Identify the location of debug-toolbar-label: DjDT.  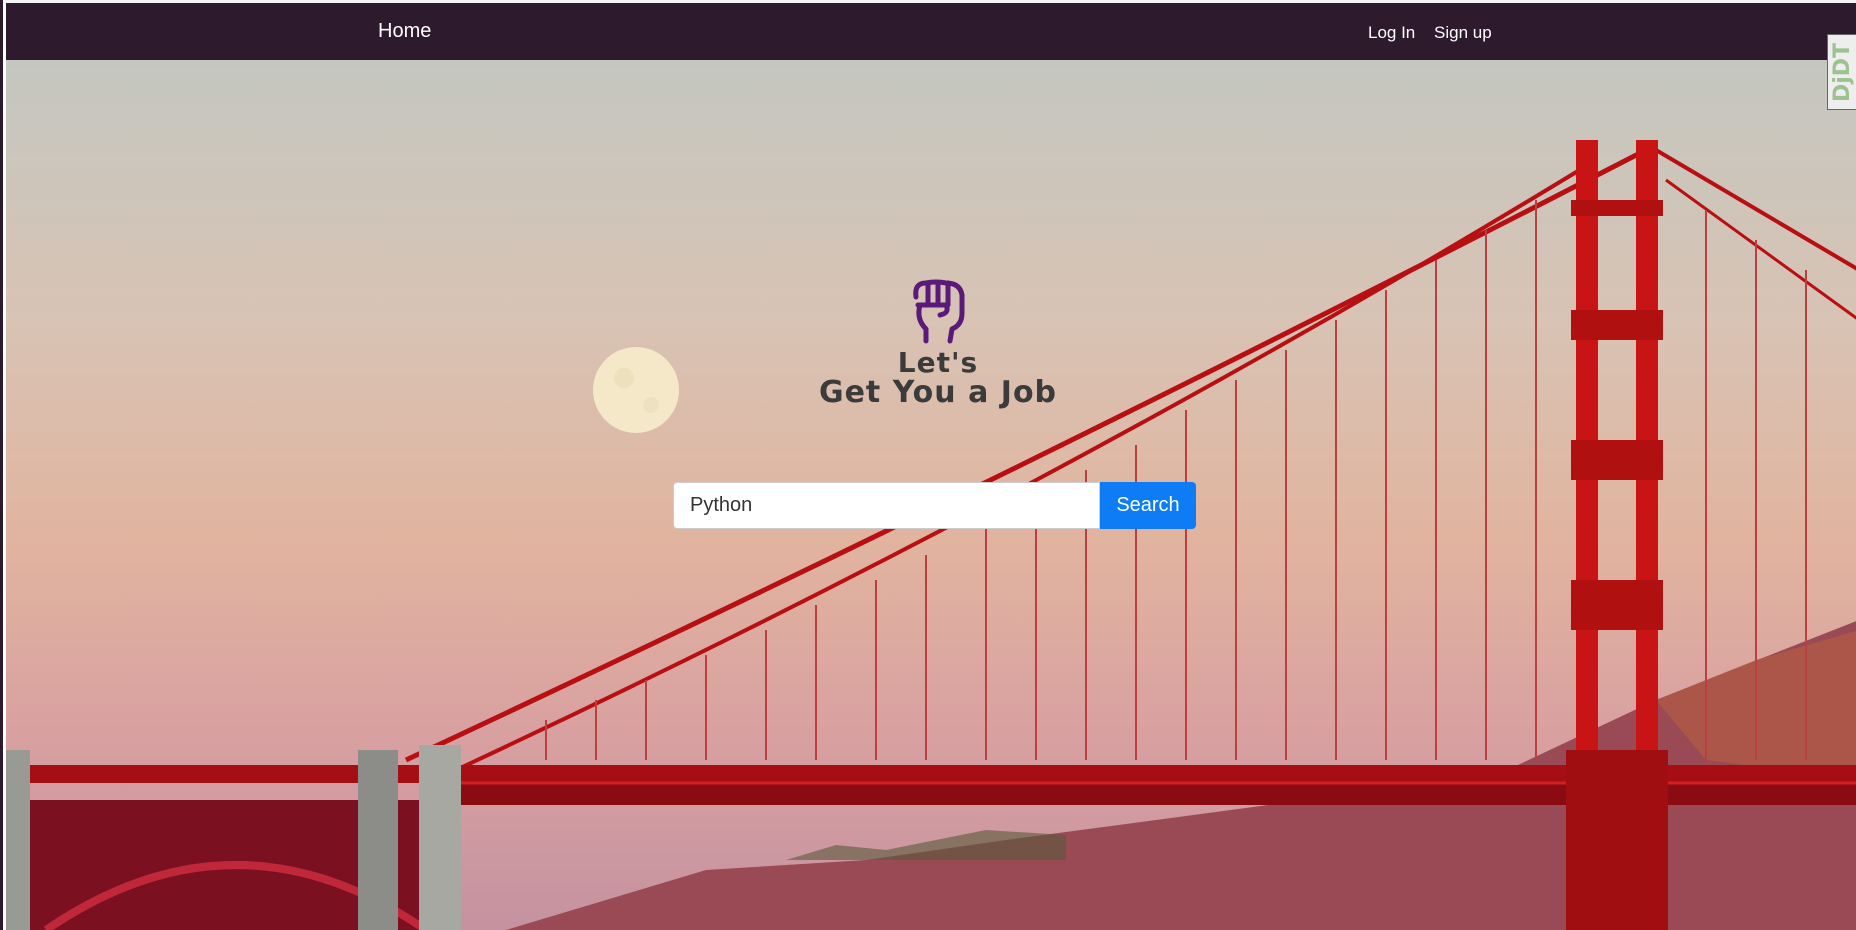
(1843, 72).